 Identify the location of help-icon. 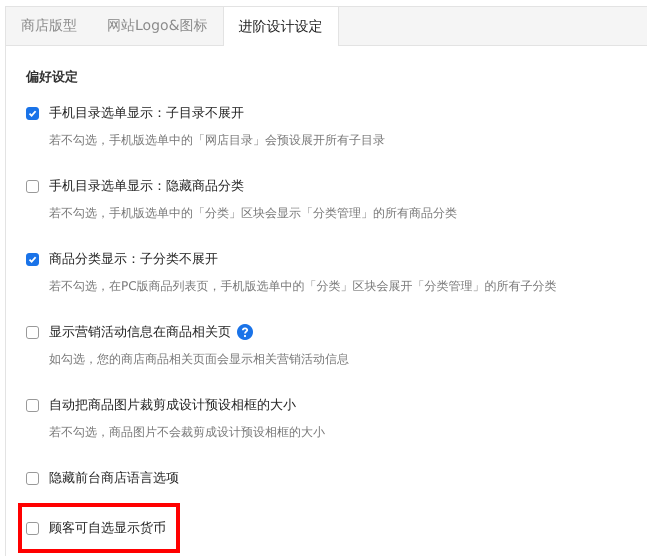
(245, 332).